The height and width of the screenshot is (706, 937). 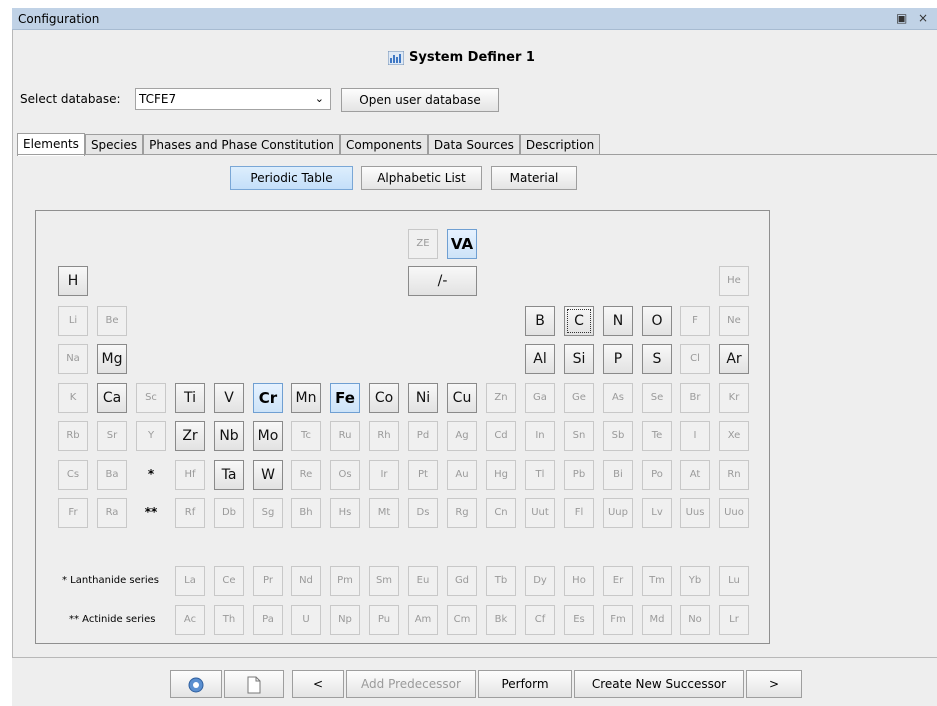 I want to click on element-tl: Tl, so click(x=540, y=475).